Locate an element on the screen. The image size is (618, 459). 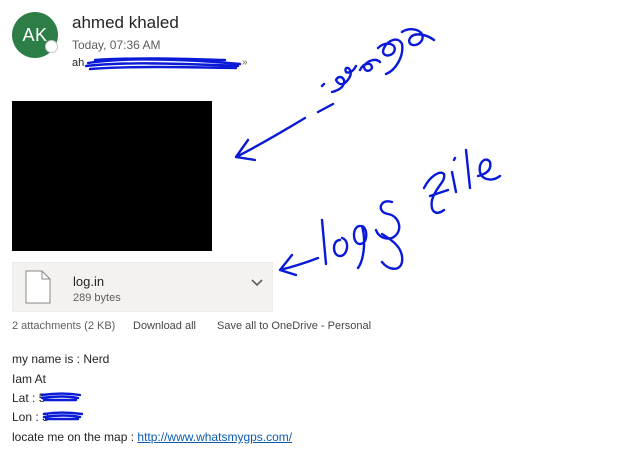
image-handwriting is located at coordinates (376, 71).